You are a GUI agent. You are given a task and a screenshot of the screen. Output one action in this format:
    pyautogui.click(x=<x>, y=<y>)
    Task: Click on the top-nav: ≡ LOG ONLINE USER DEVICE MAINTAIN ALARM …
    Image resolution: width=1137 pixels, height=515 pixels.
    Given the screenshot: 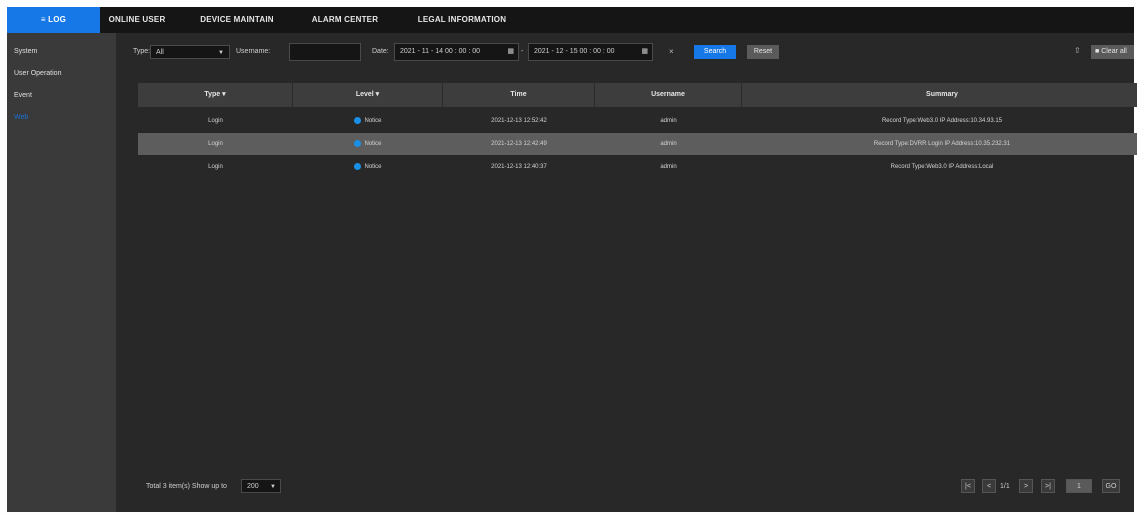 What is the action you would take?
    pyautogui.click(x=570, y=20)
    